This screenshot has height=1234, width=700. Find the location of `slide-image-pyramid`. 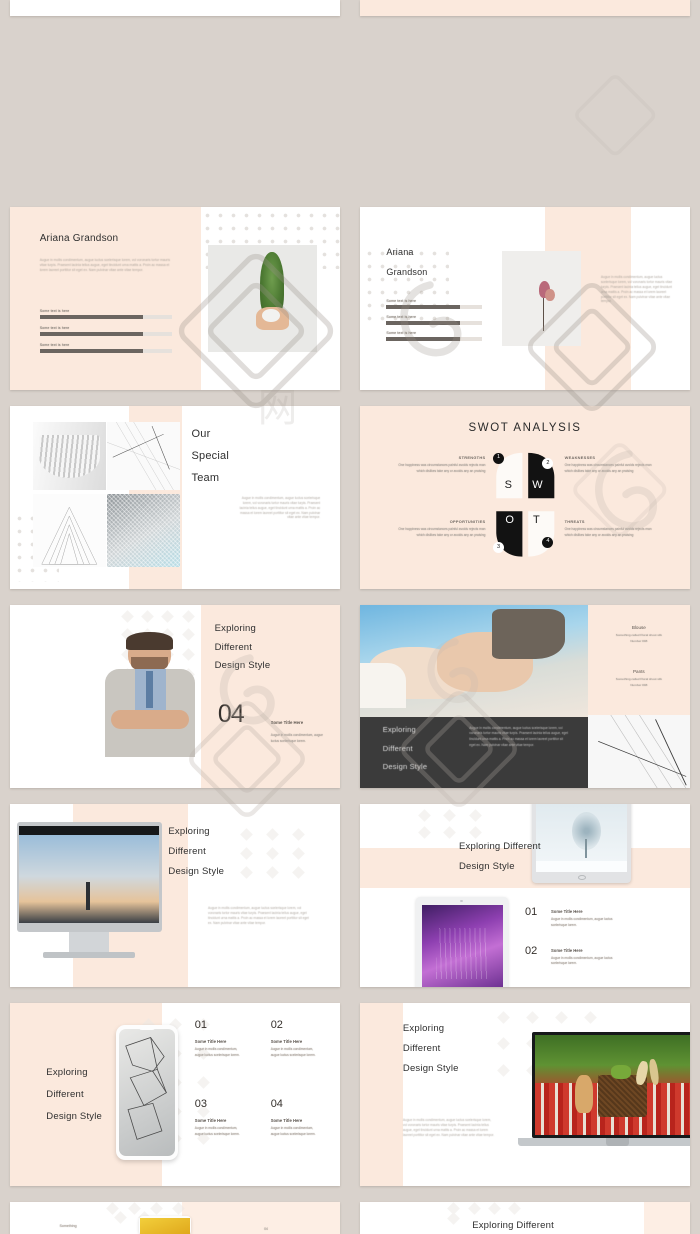

slide-image-pyramid is located at coordinates (69, 530).